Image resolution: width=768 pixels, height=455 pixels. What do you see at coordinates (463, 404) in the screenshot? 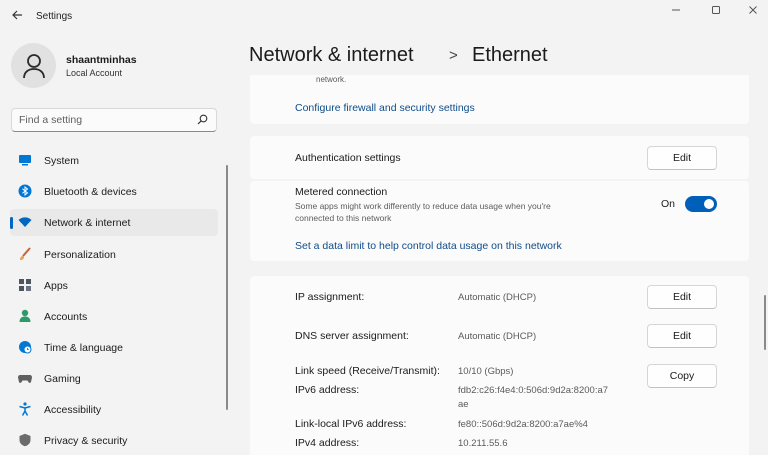
I see `ipv6-address-value-cont: ae` at bounding box center [463, 404].